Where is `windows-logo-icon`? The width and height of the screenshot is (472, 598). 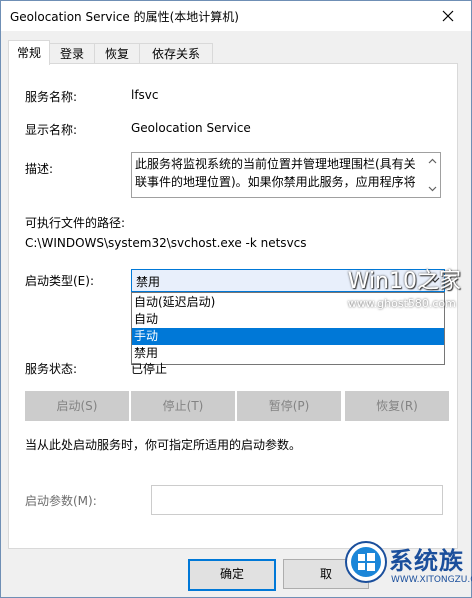 windows-logo-icon is located at coordinates (366, 562).